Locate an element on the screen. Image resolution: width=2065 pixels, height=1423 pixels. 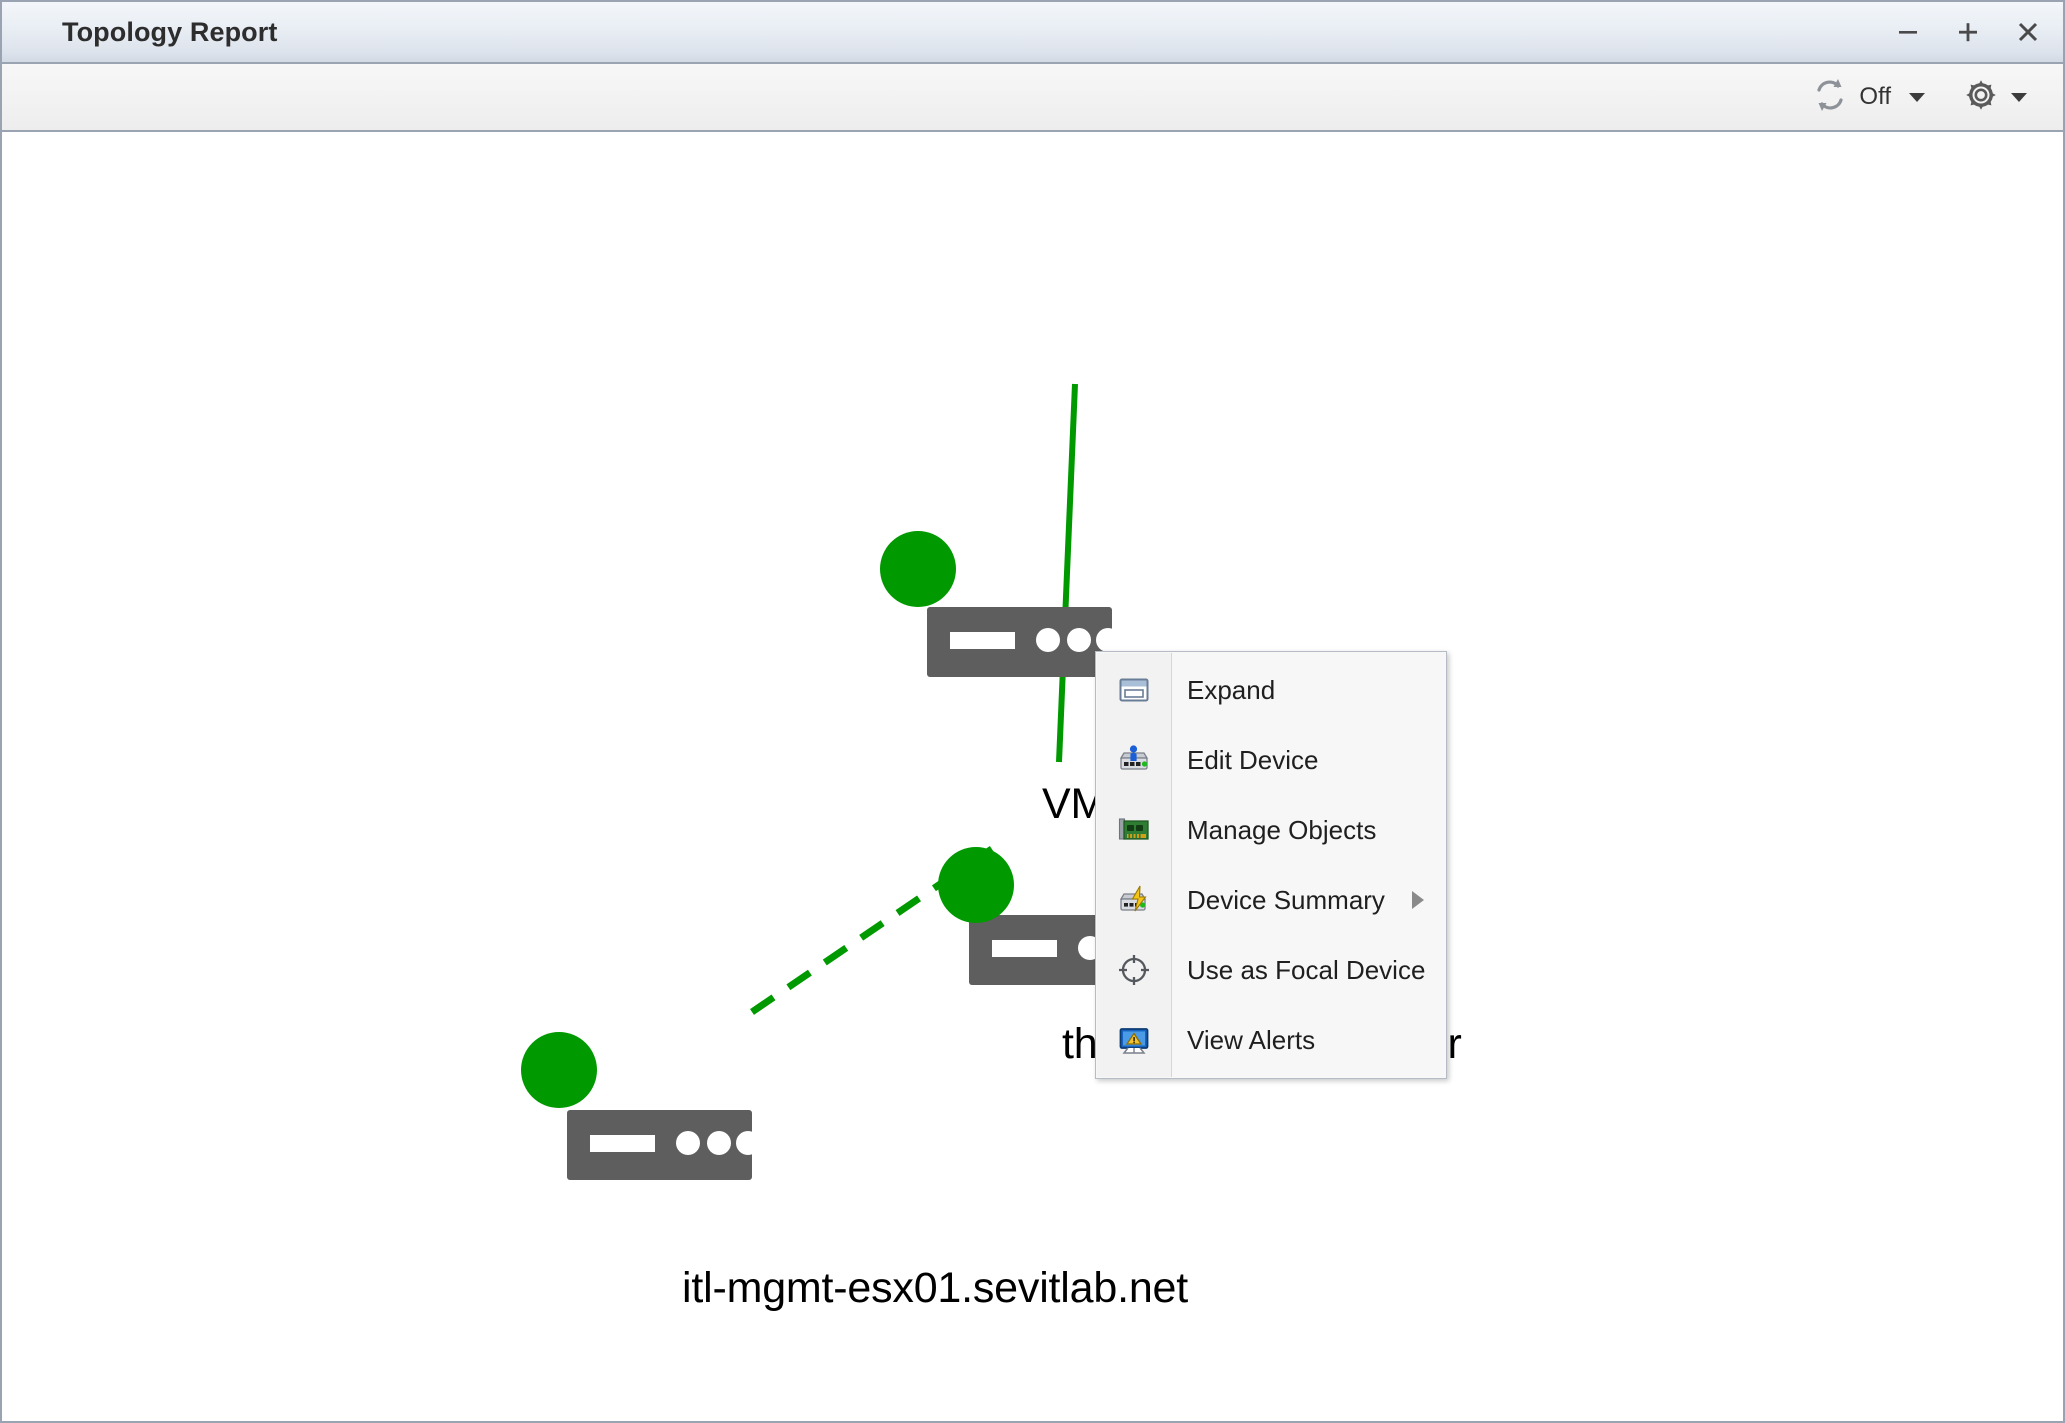
node-top-slot is located at coordinates (982, 640).